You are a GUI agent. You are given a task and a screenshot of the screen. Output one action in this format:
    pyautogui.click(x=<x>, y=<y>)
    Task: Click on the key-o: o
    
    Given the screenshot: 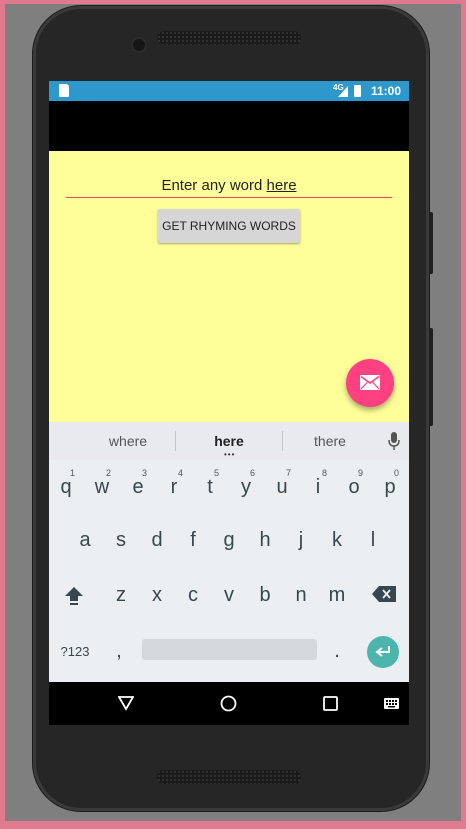 What is the action you would take?
    pyautogui.click(x=354, y=487)
    